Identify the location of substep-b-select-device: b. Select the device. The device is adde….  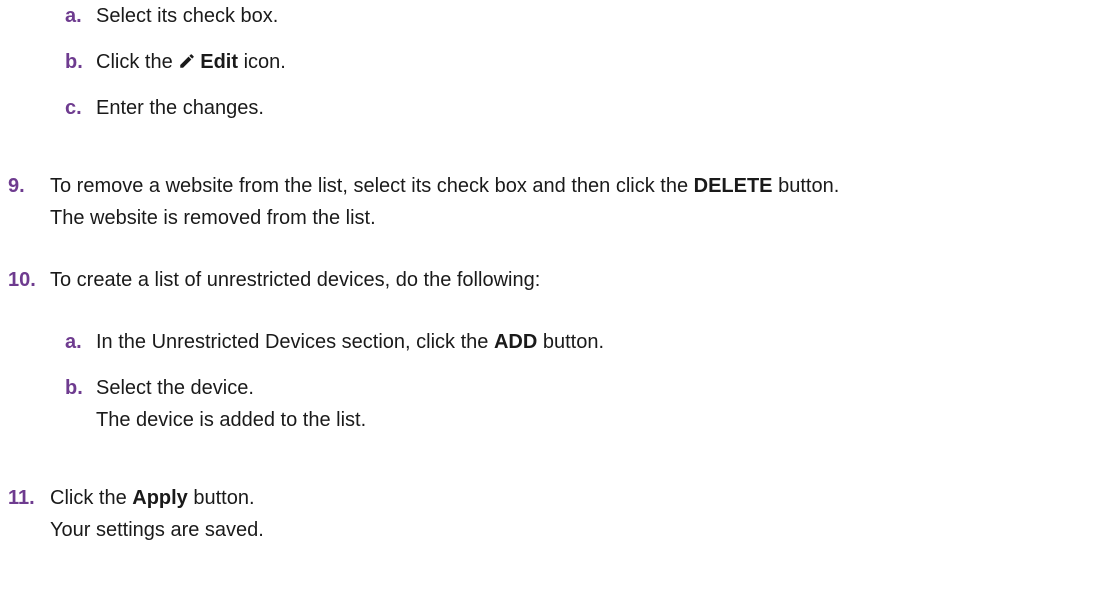
(587, 404).